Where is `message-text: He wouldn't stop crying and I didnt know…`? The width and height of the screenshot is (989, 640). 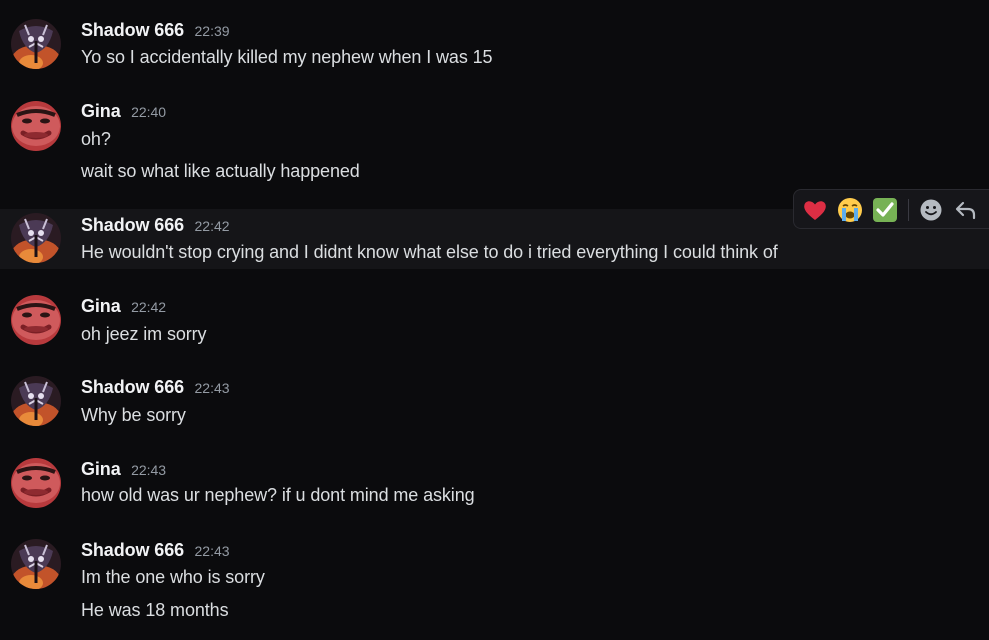 message-text: He wouldn't stop crying and I didnt know… is located at coordinates (429, 252).